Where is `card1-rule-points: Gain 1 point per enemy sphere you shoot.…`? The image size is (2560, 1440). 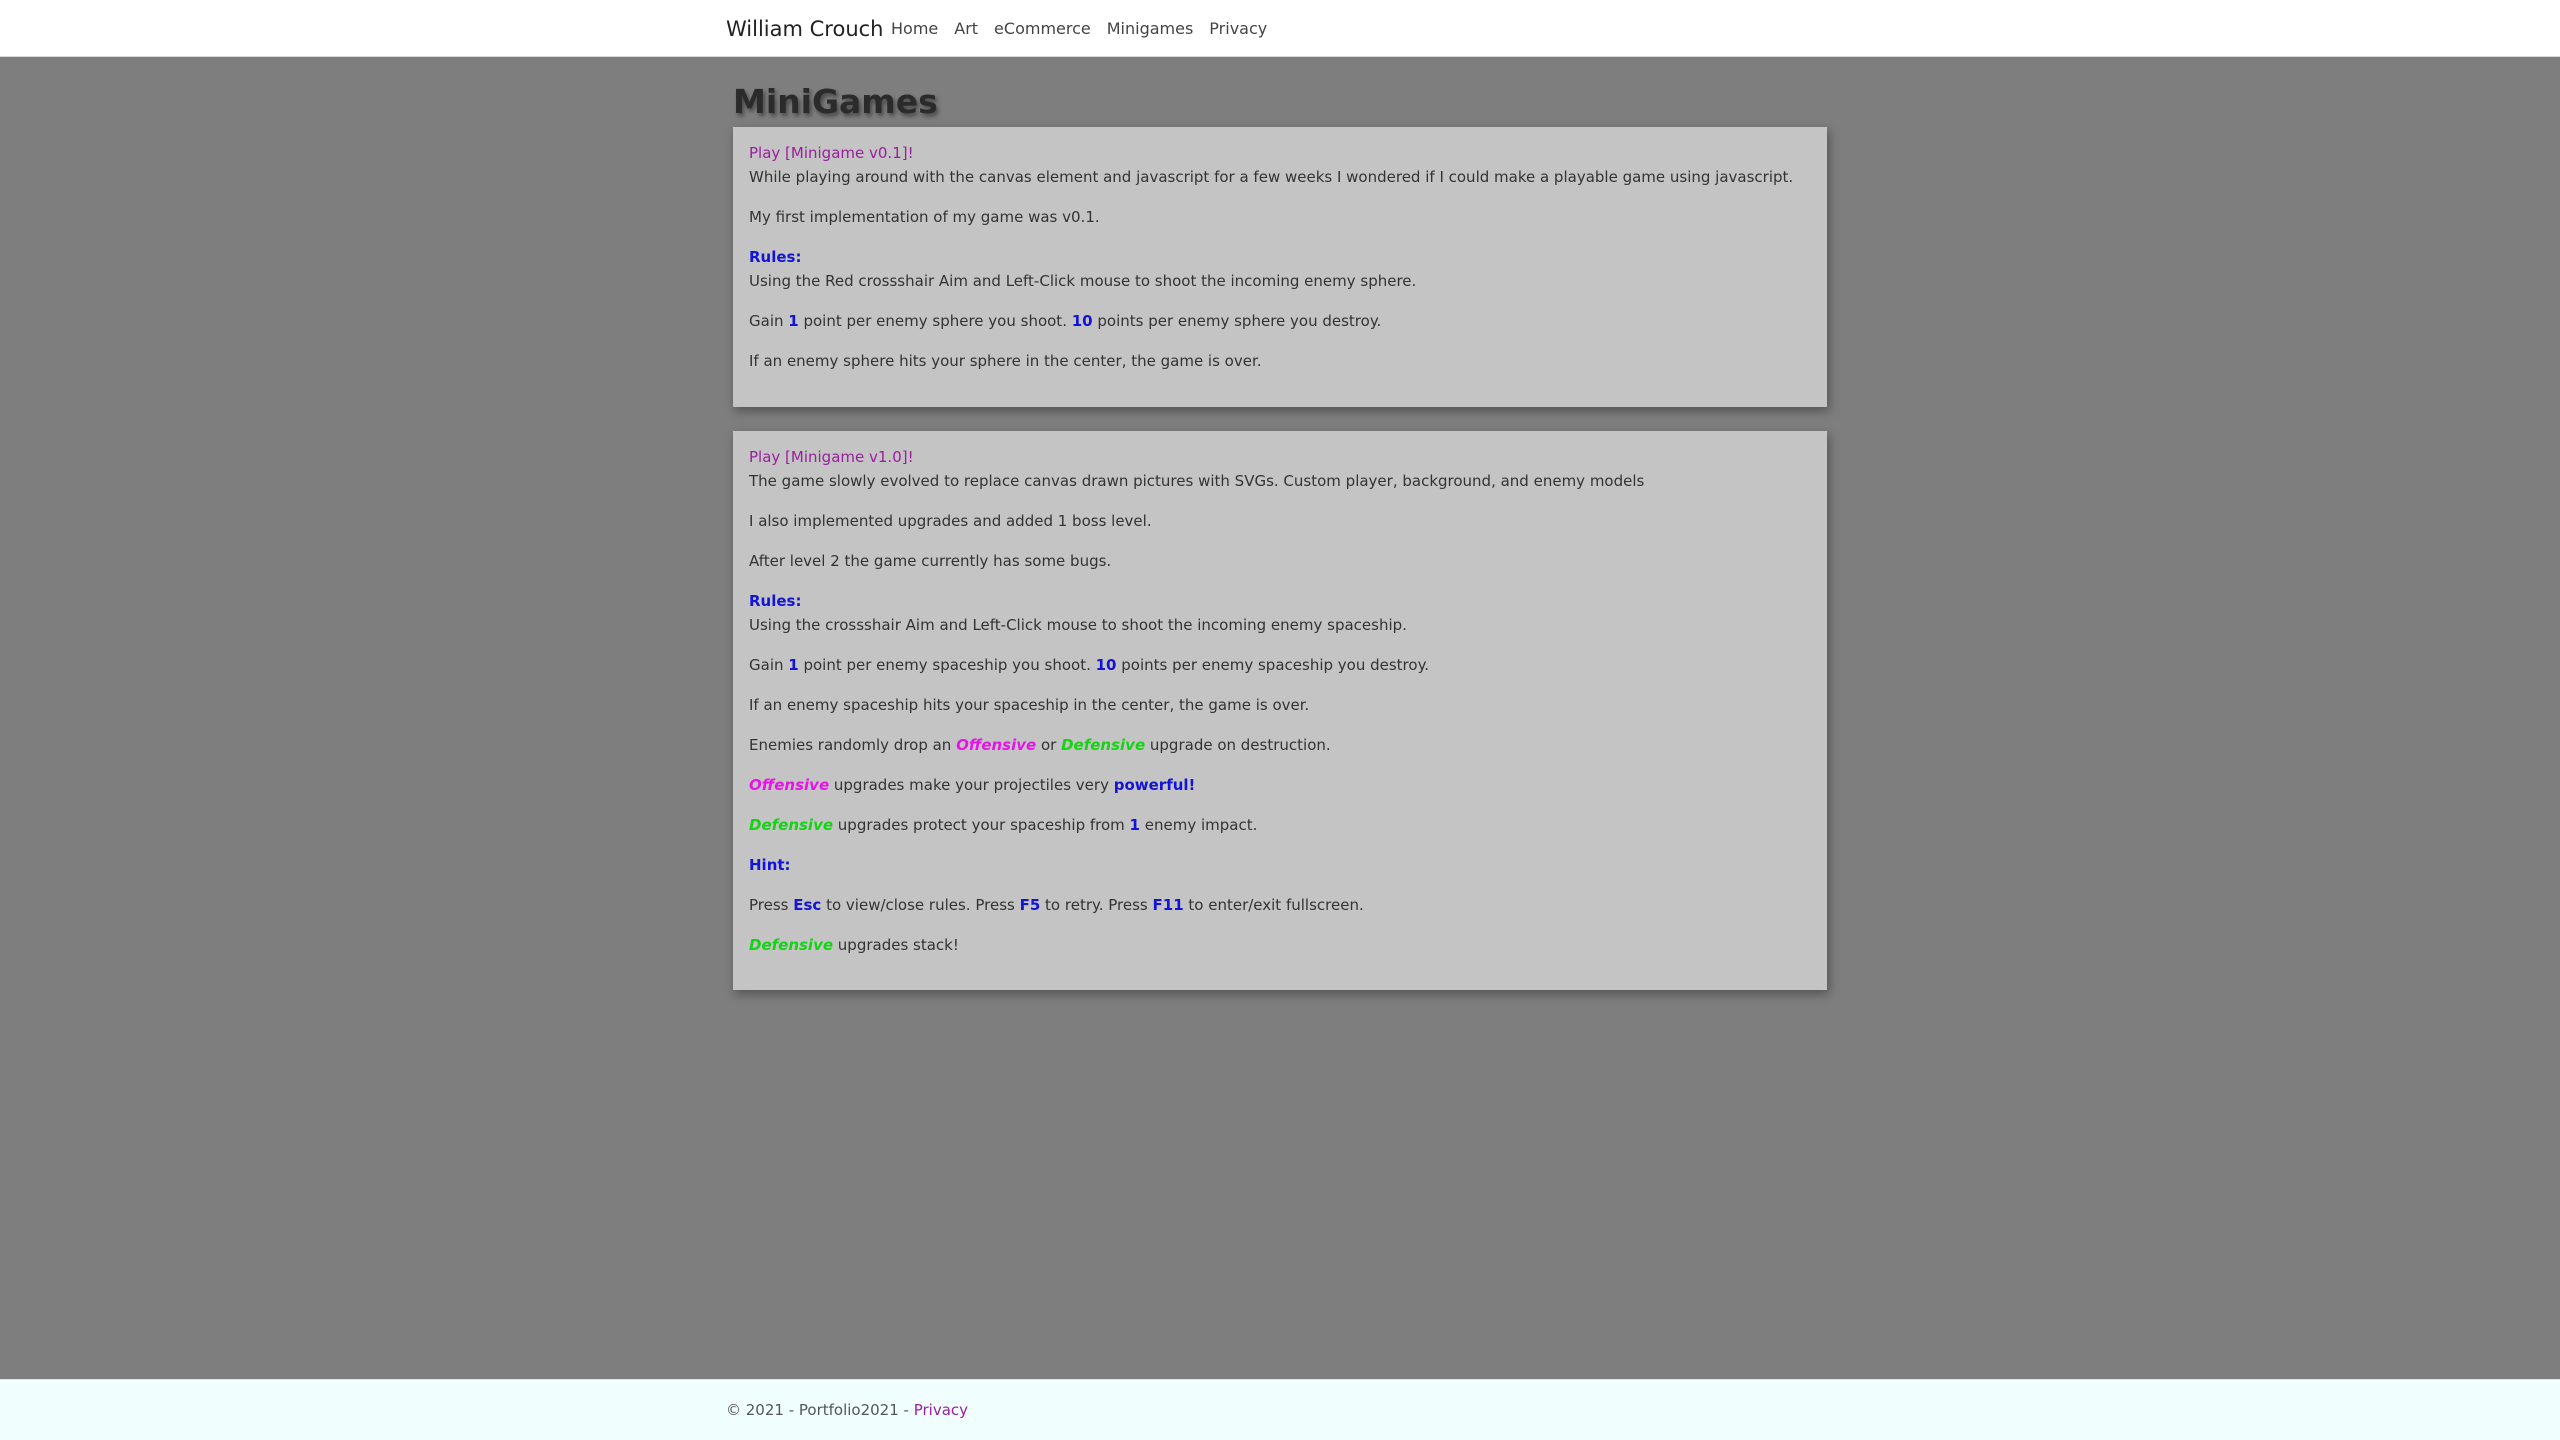
card1-rule-points: Gain 1 point per enemy sphere you shoot.… is located at coordinates (1280, 321).